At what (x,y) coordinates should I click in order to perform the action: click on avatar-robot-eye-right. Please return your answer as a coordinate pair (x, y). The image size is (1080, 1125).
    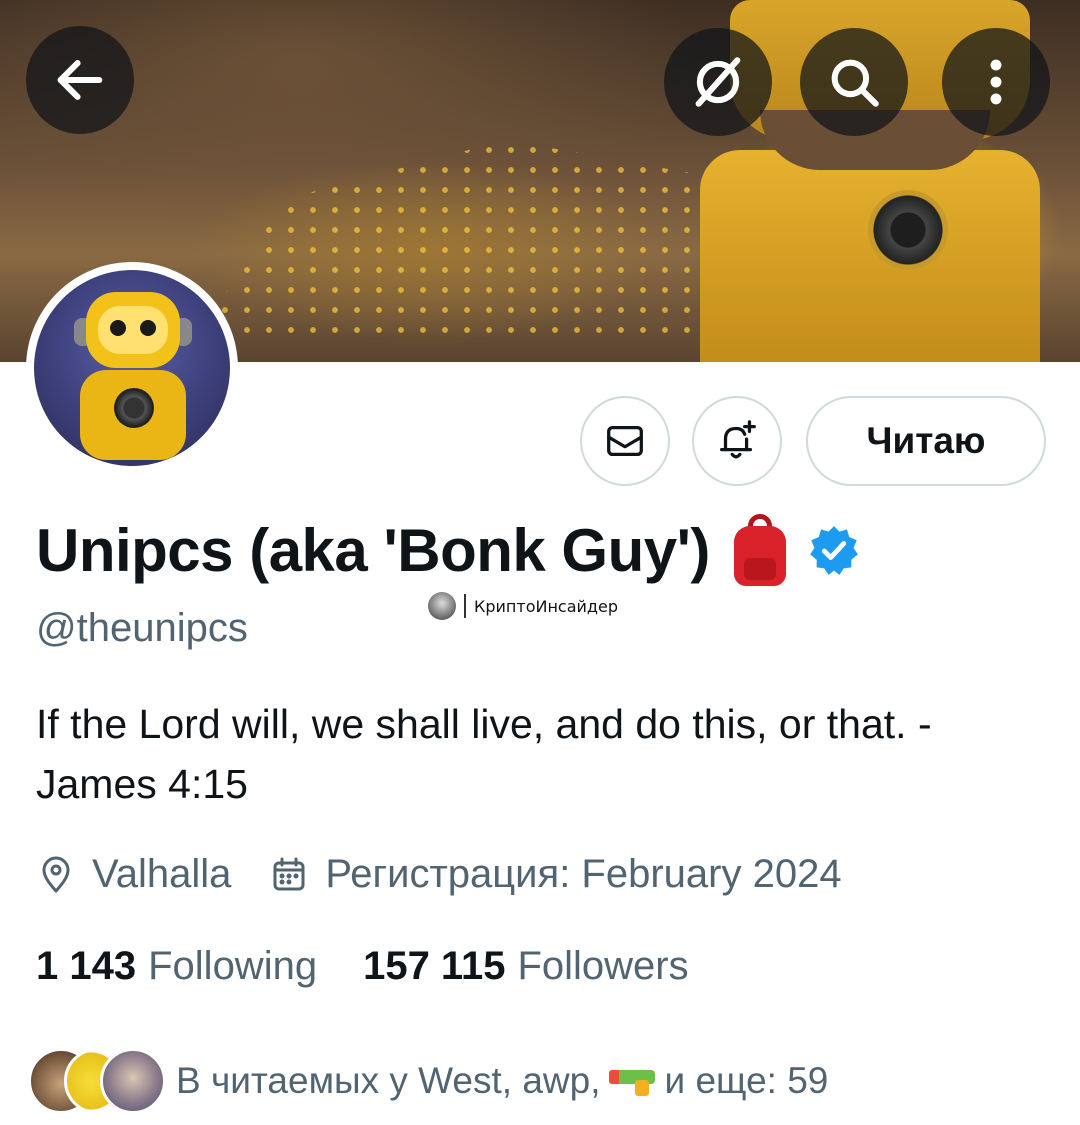
    Looking at the image, I should click on (148, 328).